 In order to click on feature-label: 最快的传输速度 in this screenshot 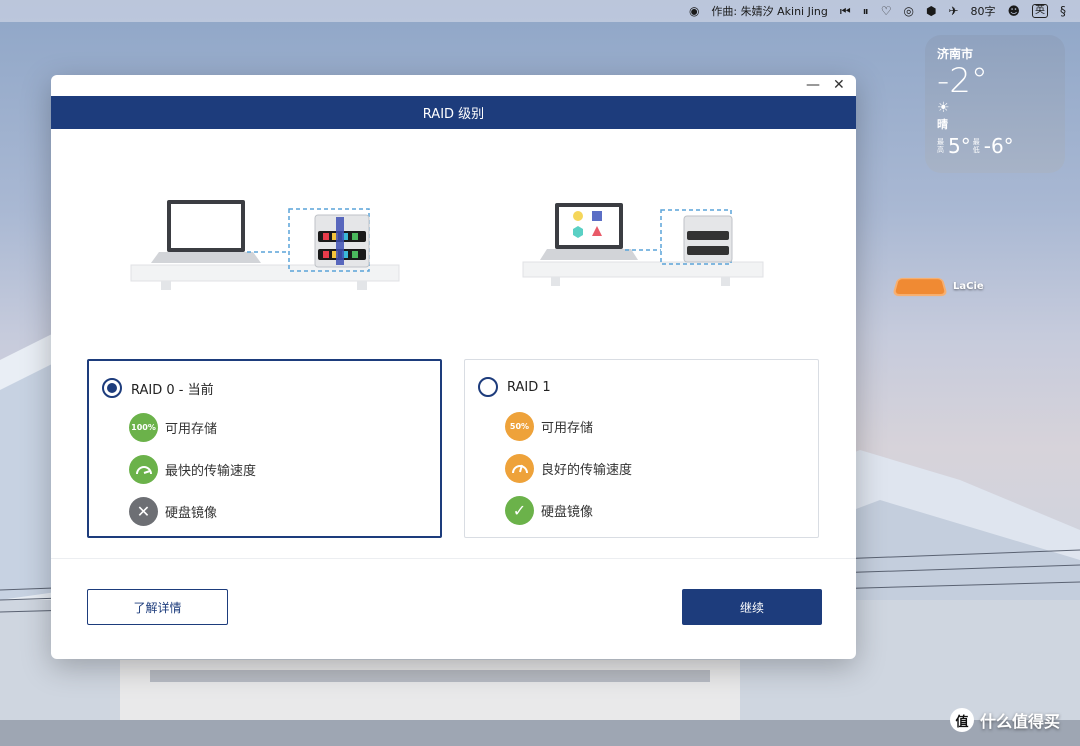, I will do `click(211, 471)`.